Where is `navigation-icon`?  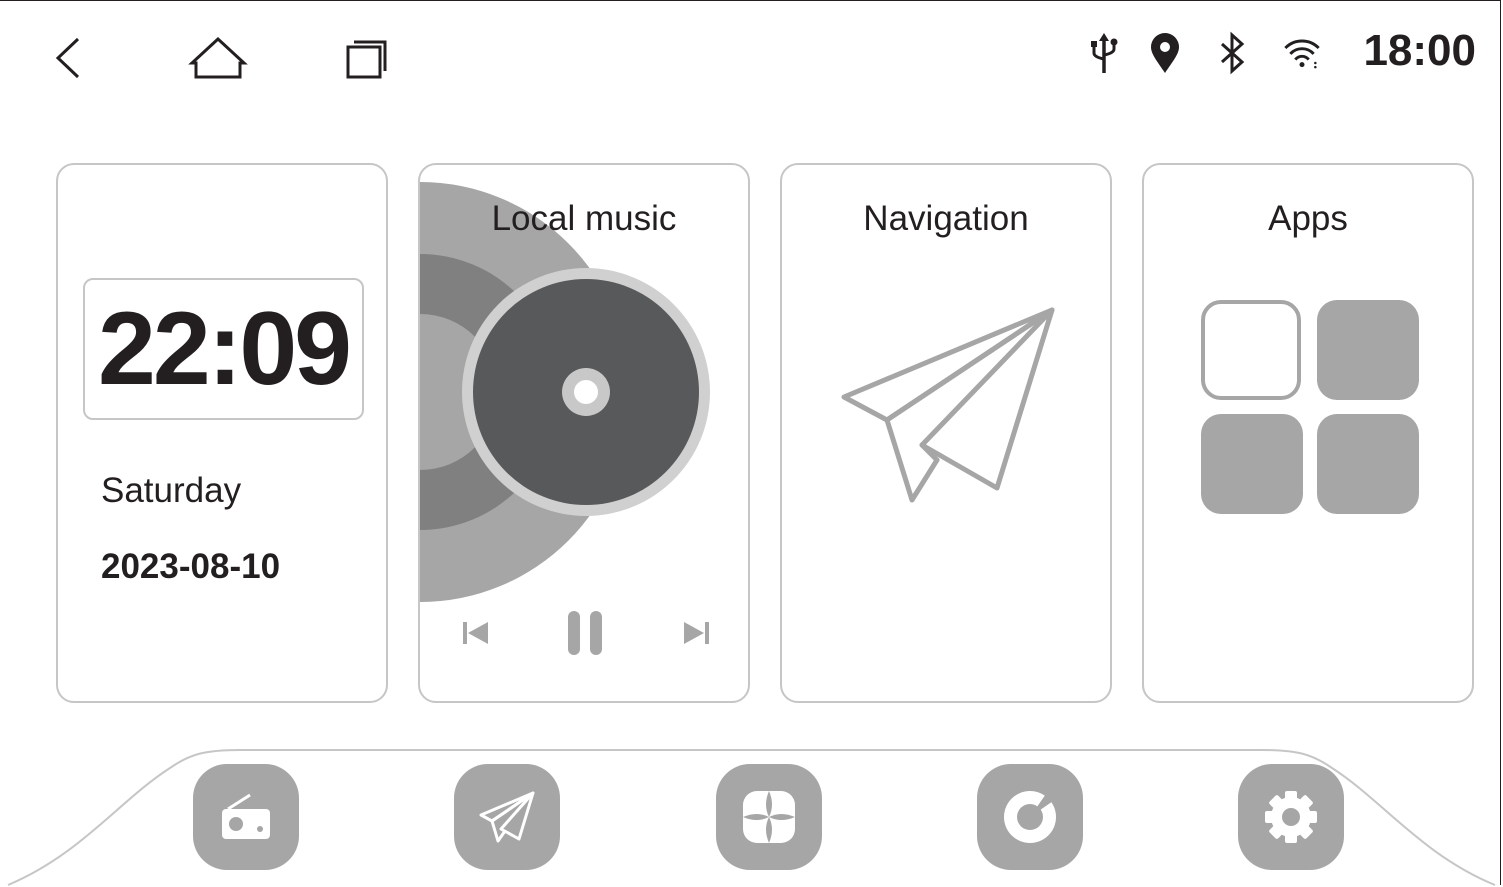
navigation-icon is located at coordinates (507, 817).